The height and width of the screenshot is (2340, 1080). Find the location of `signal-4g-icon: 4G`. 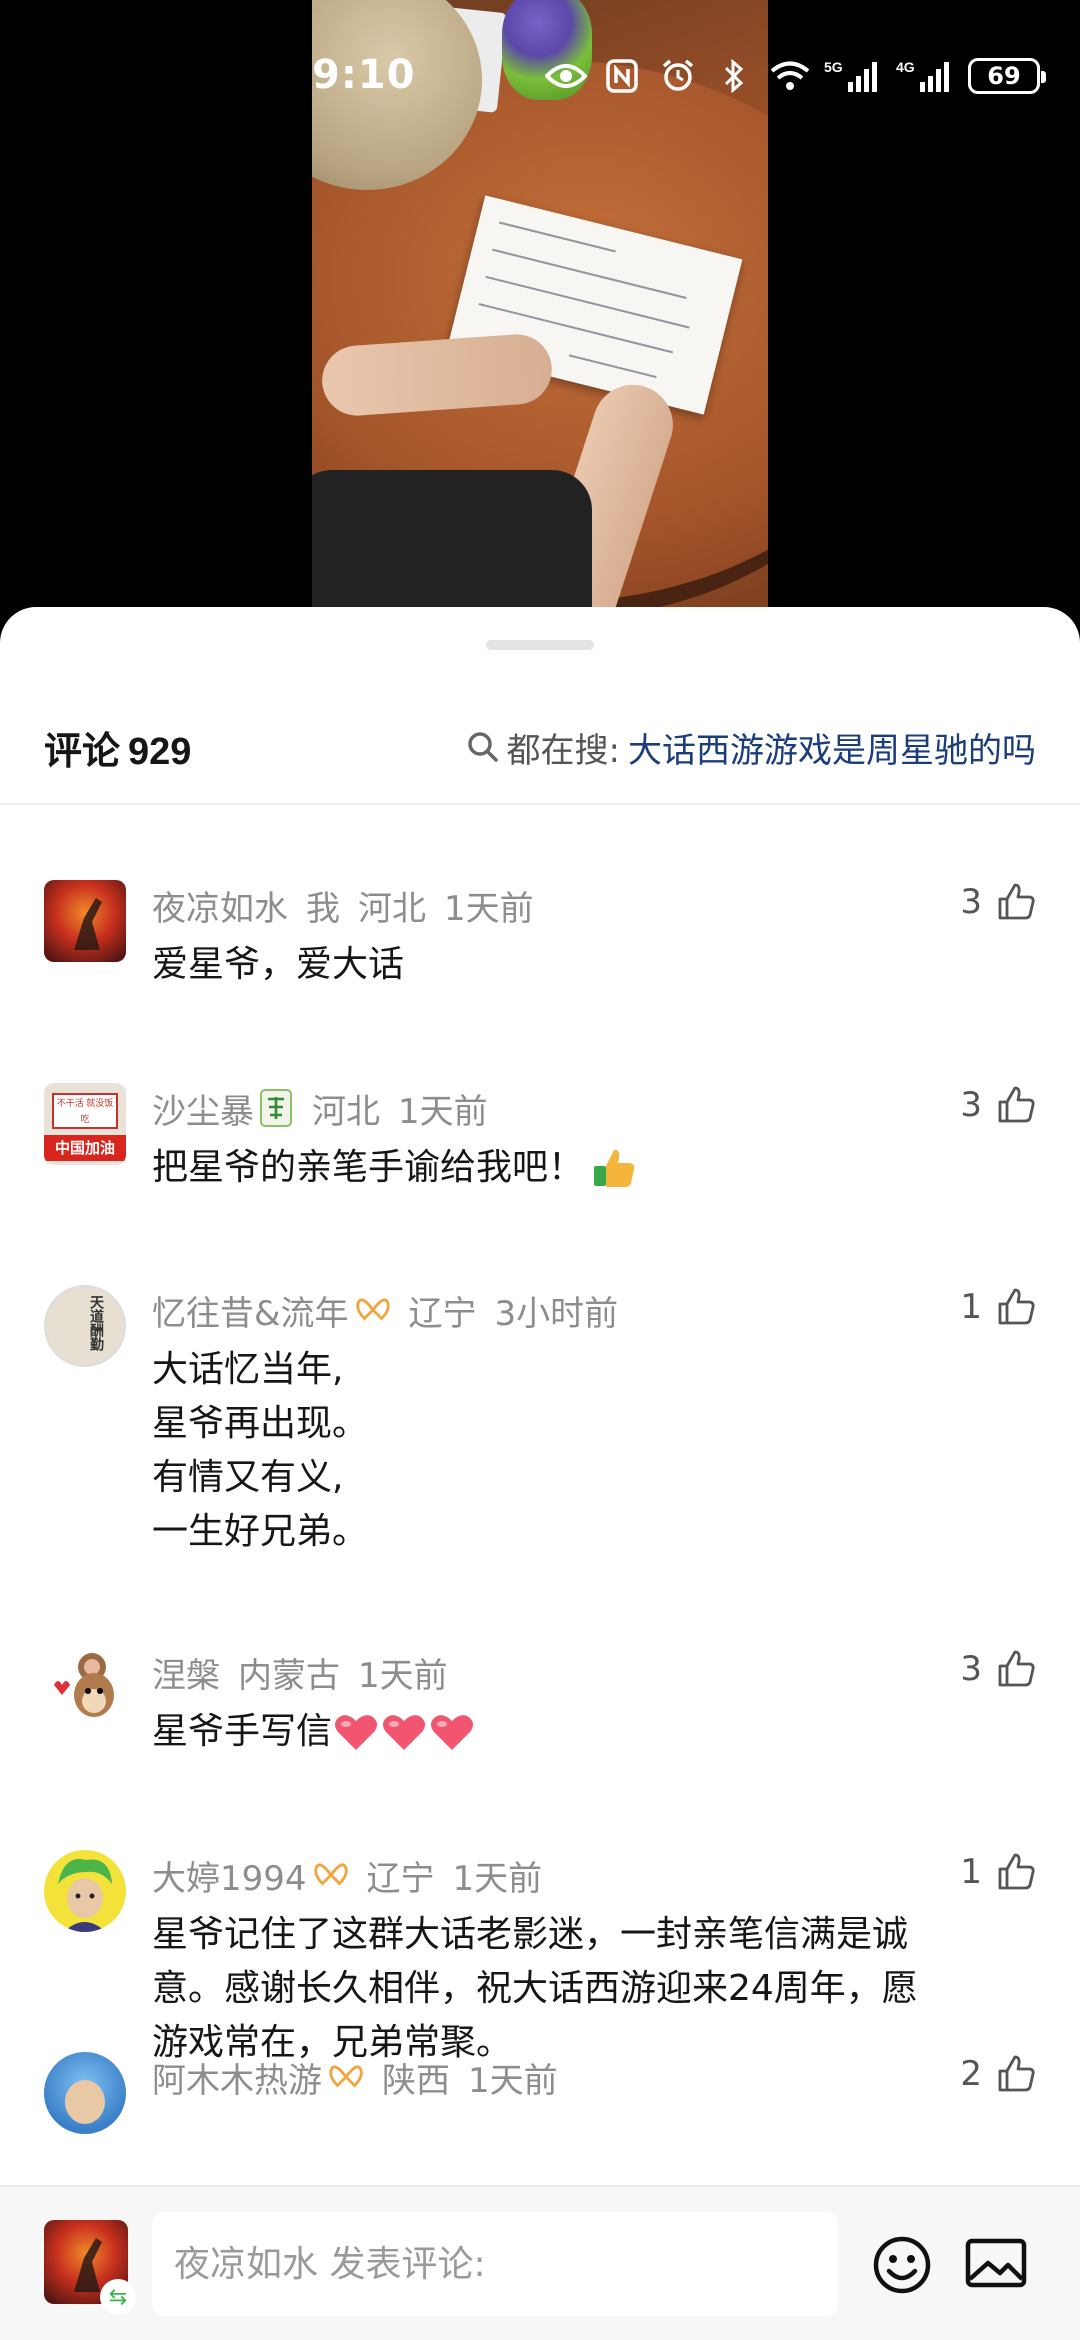

signal-4g-icon: 4G is located at coordinates (926, 76).